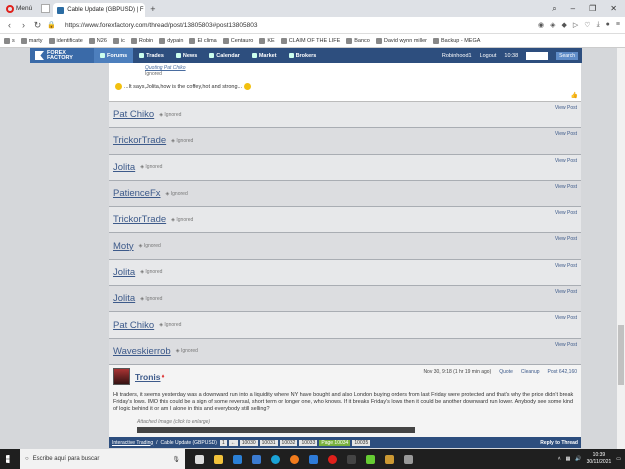 This screenshot has width=625, height=469. Describe the element at coordinates (123, 246) in the screenshot. I see `post-username: Moty` at that location.